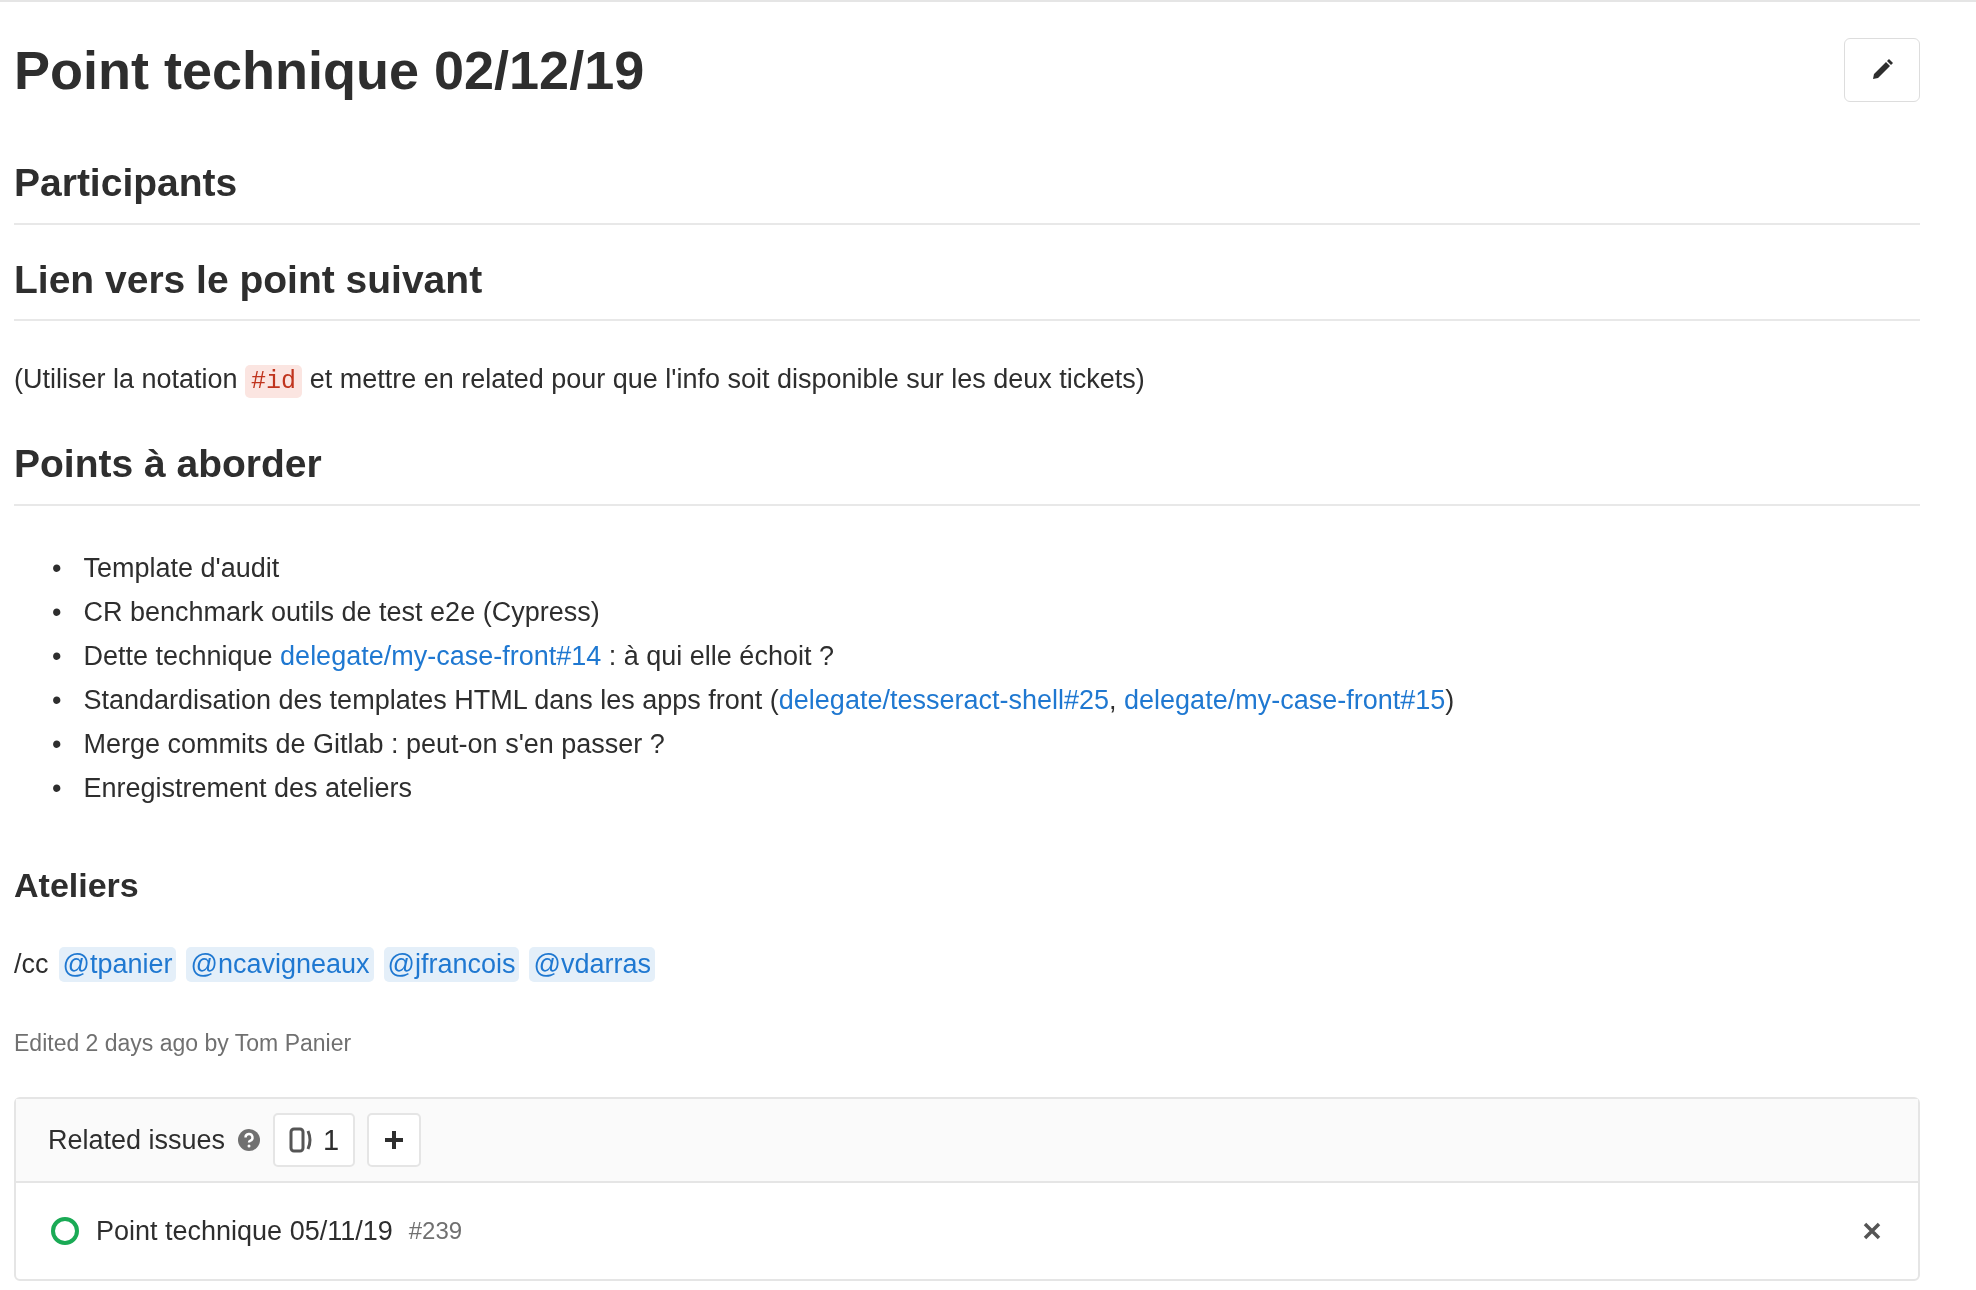 The image size is (1976, 1290). What do you see at coordinates (441, 656) in the screenshot?
I see `issue-link: delegate/my-case-front#14` at bounding box center [441, 656].